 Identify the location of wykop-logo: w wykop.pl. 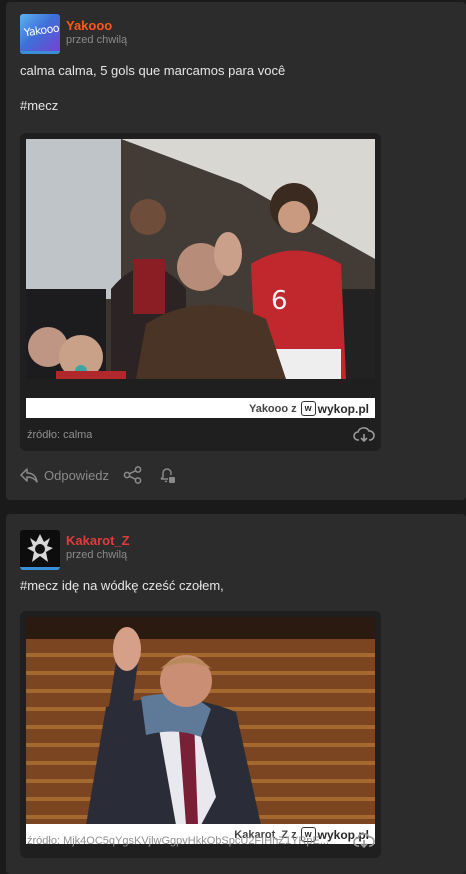
(334, 408).